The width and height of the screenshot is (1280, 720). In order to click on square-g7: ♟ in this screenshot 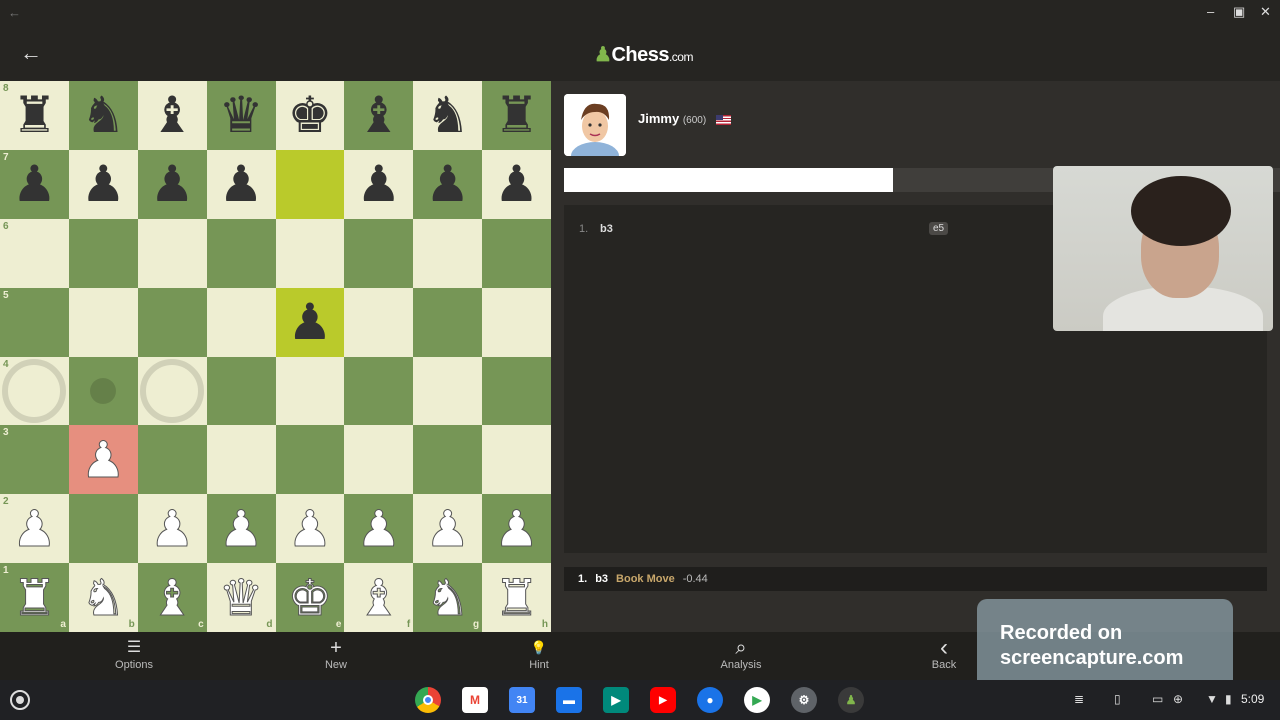, I will do `click(448, 184)`.